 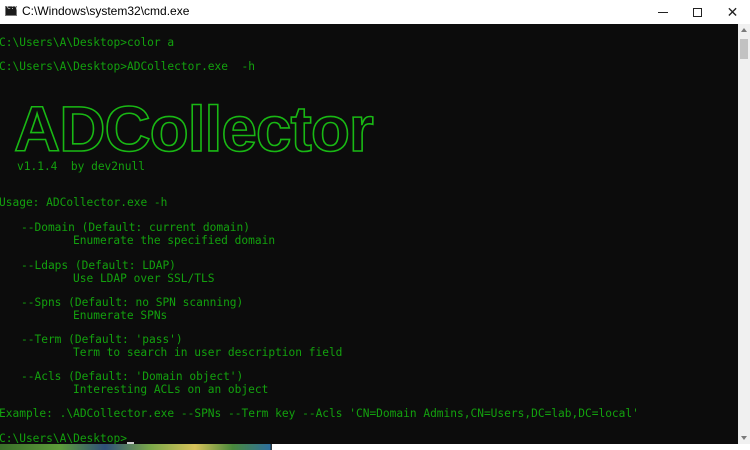 What do you see at coordinates (136, 227) in the screenshot?
I see `option-domain: --Domain (Default: current domain)` at bounding box center [136, 227].